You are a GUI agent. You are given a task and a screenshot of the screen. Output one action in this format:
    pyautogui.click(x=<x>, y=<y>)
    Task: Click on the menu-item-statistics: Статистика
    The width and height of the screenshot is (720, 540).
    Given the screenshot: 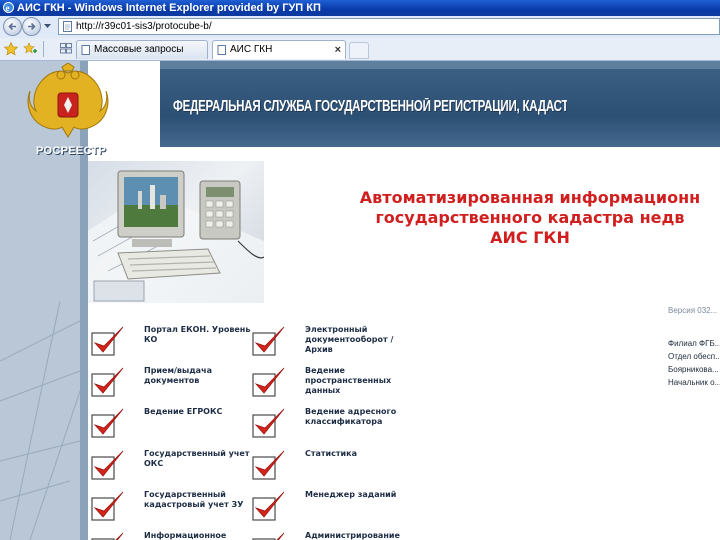 What is the action you would take?
    pyautogui.click(x=325, y=467)
    